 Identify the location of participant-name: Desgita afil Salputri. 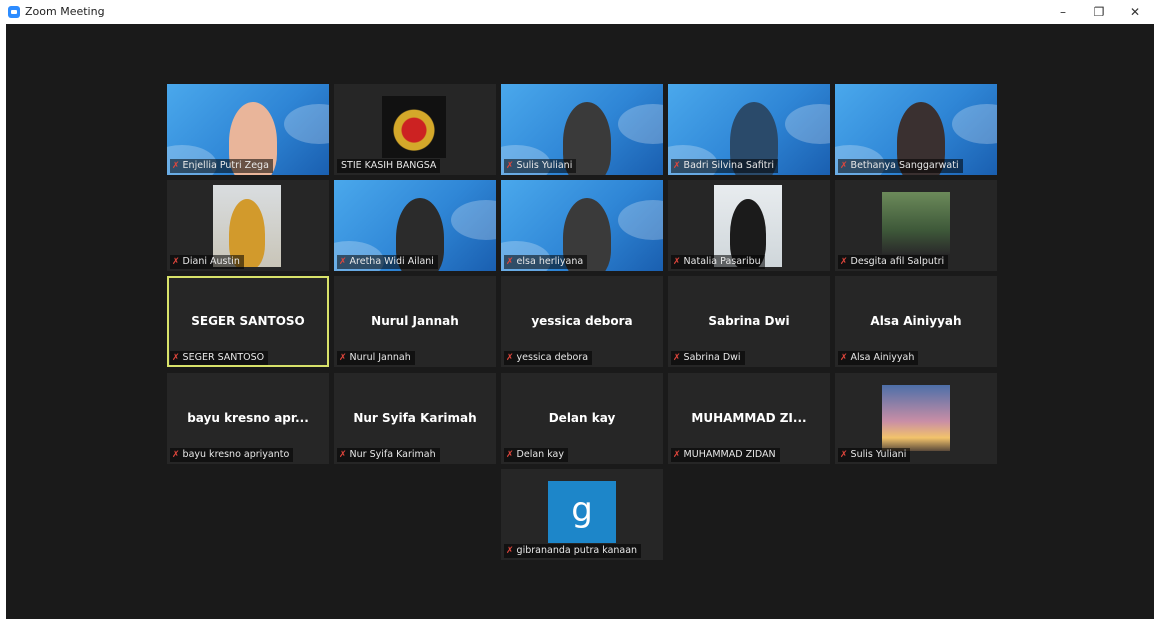
(897, 261).